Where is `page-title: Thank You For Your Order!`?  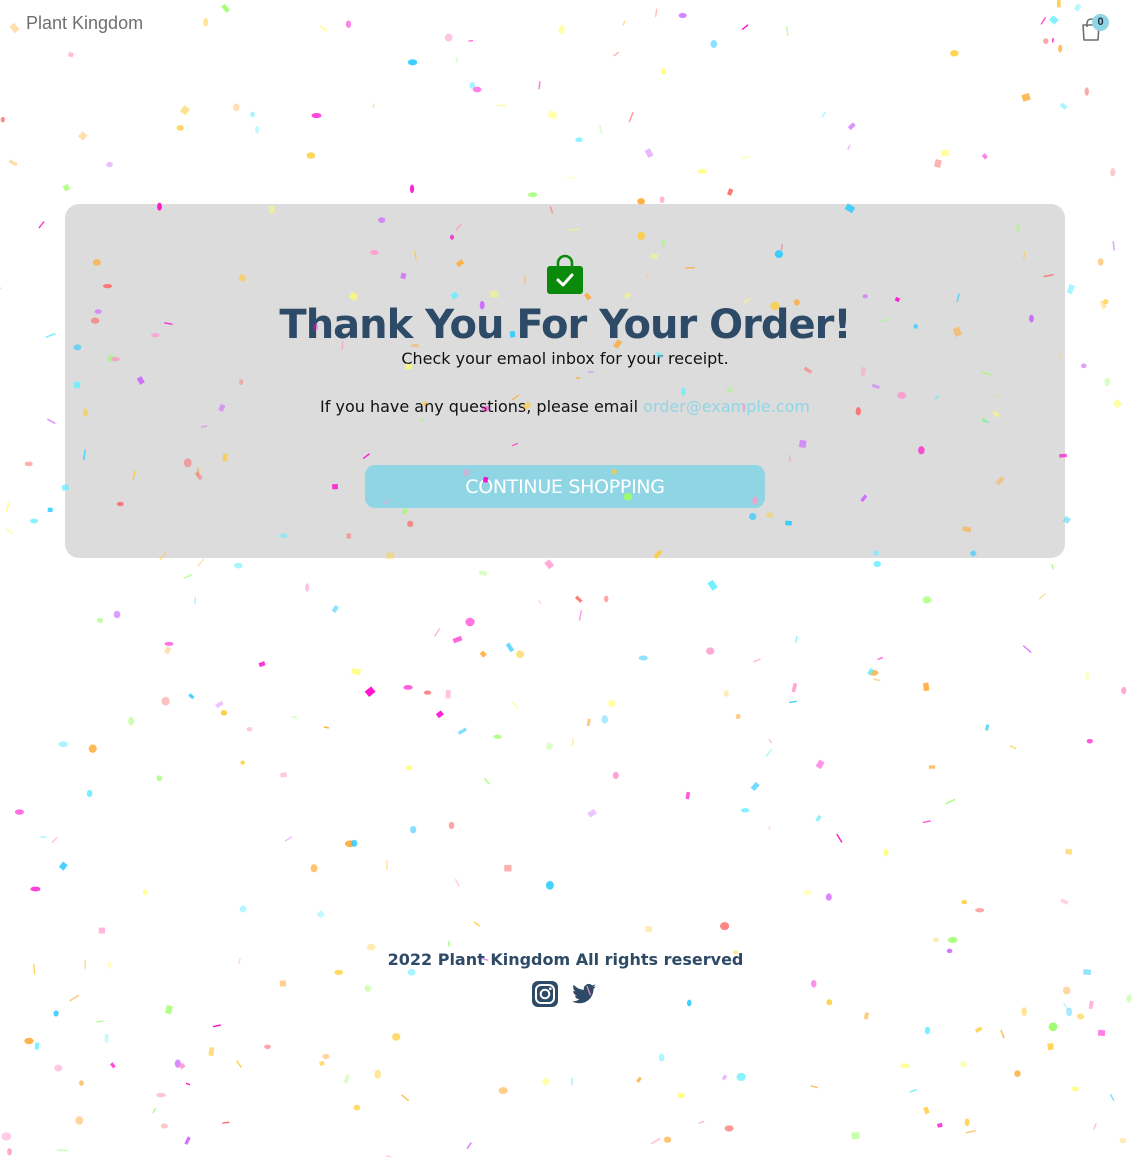
page-title: Thank You For Your Order! is located at coordinates (565, 325).